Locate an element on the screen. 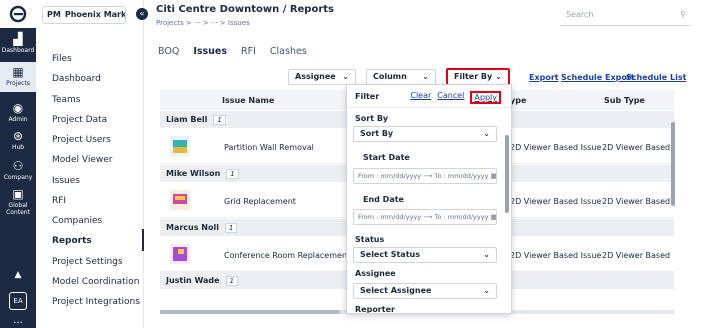 The width and height of the screenshot is (714, 328). column-select: Column ⌄ is located at coordinates (401, 77).